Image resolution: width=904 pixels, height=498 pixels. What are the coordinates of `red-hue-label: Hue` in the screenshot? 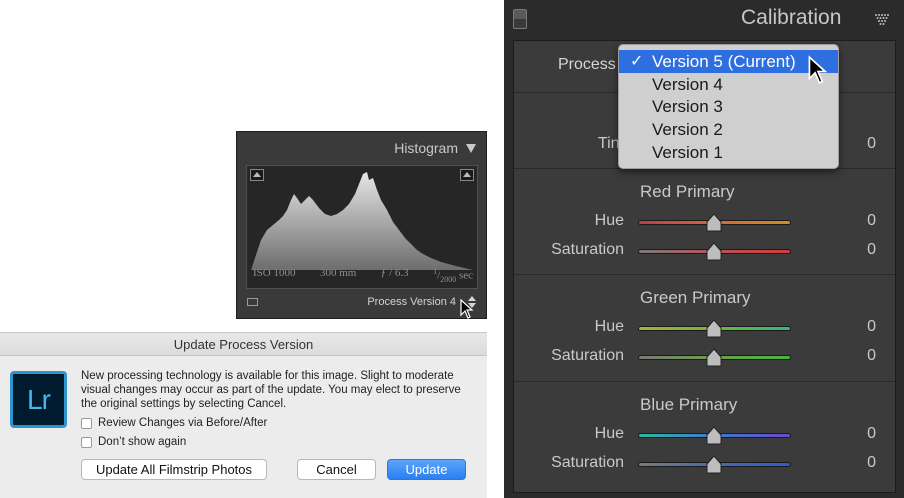 It's located at (609, 220).